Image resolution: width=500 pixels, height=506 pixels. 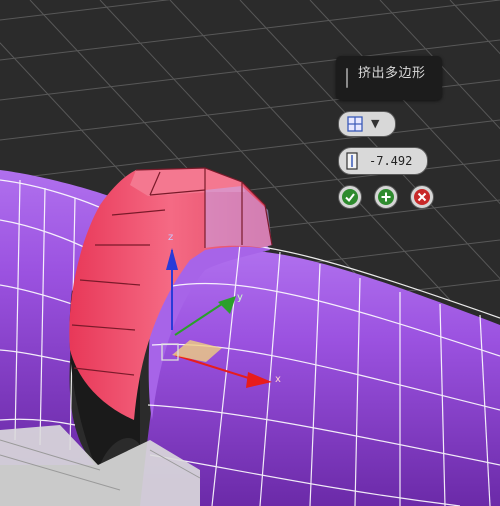 What do you see at coordinates (352, 161) in the screenshot?
I see `height-icon` at bounding box center [352, 161].